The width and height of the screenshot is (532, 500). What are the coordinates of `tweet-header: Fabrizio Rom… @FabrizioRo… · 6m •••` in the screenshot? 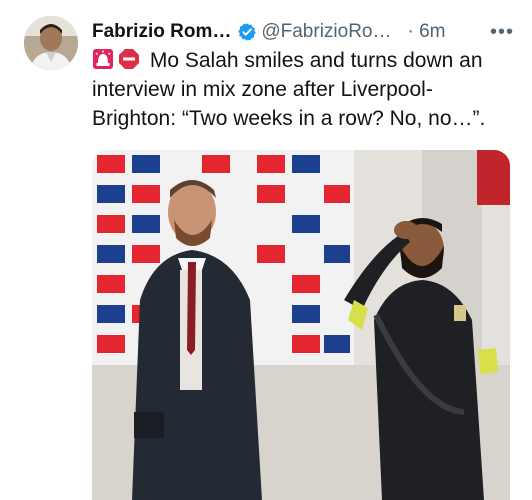 It's located at (303, 32).